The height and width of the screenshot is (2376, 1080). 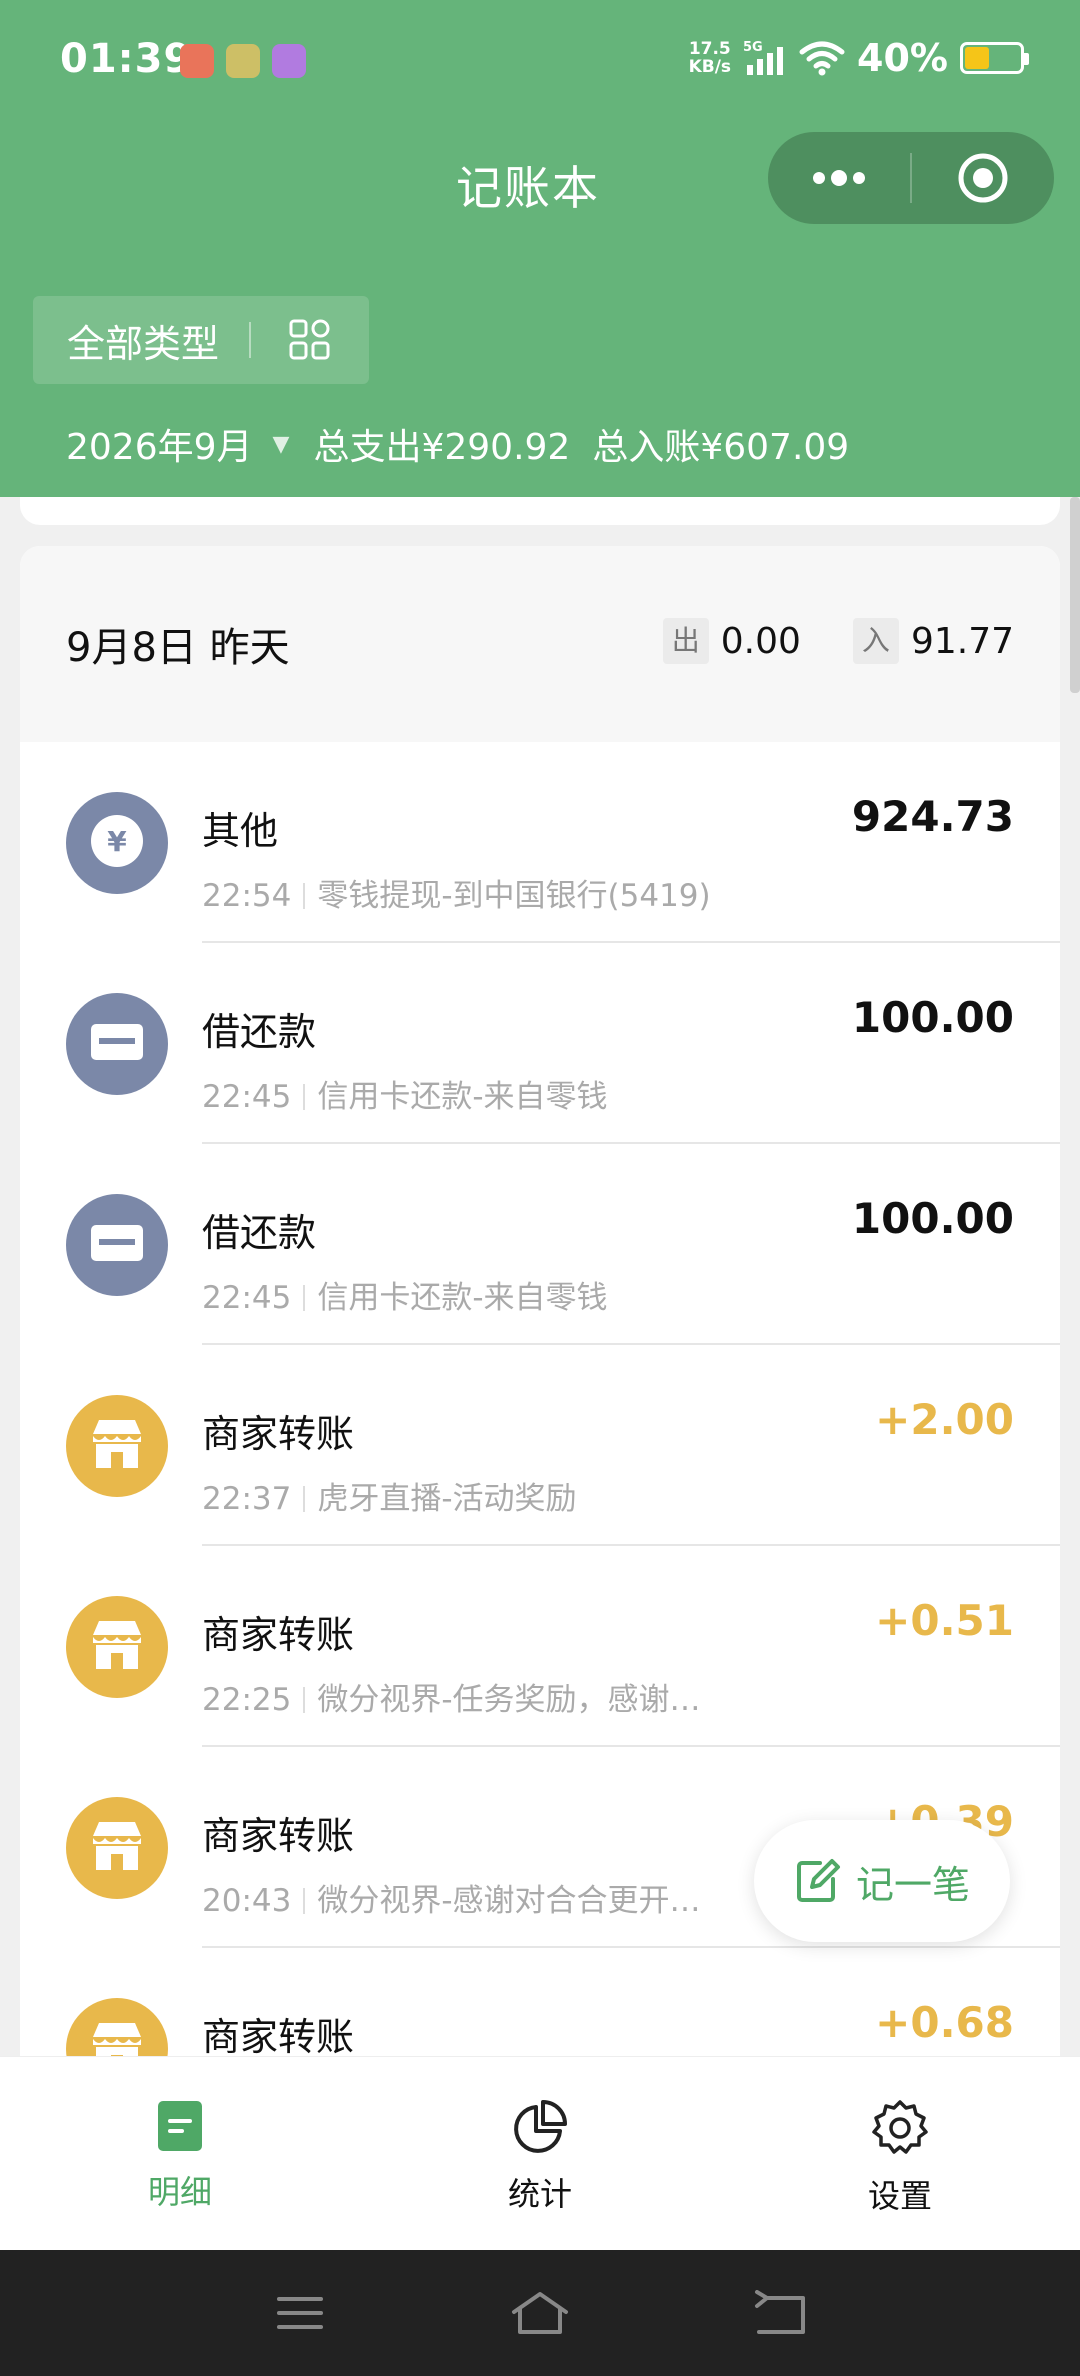 I want to click on transaction-time: 22:37, so click(x=247, y=1499).